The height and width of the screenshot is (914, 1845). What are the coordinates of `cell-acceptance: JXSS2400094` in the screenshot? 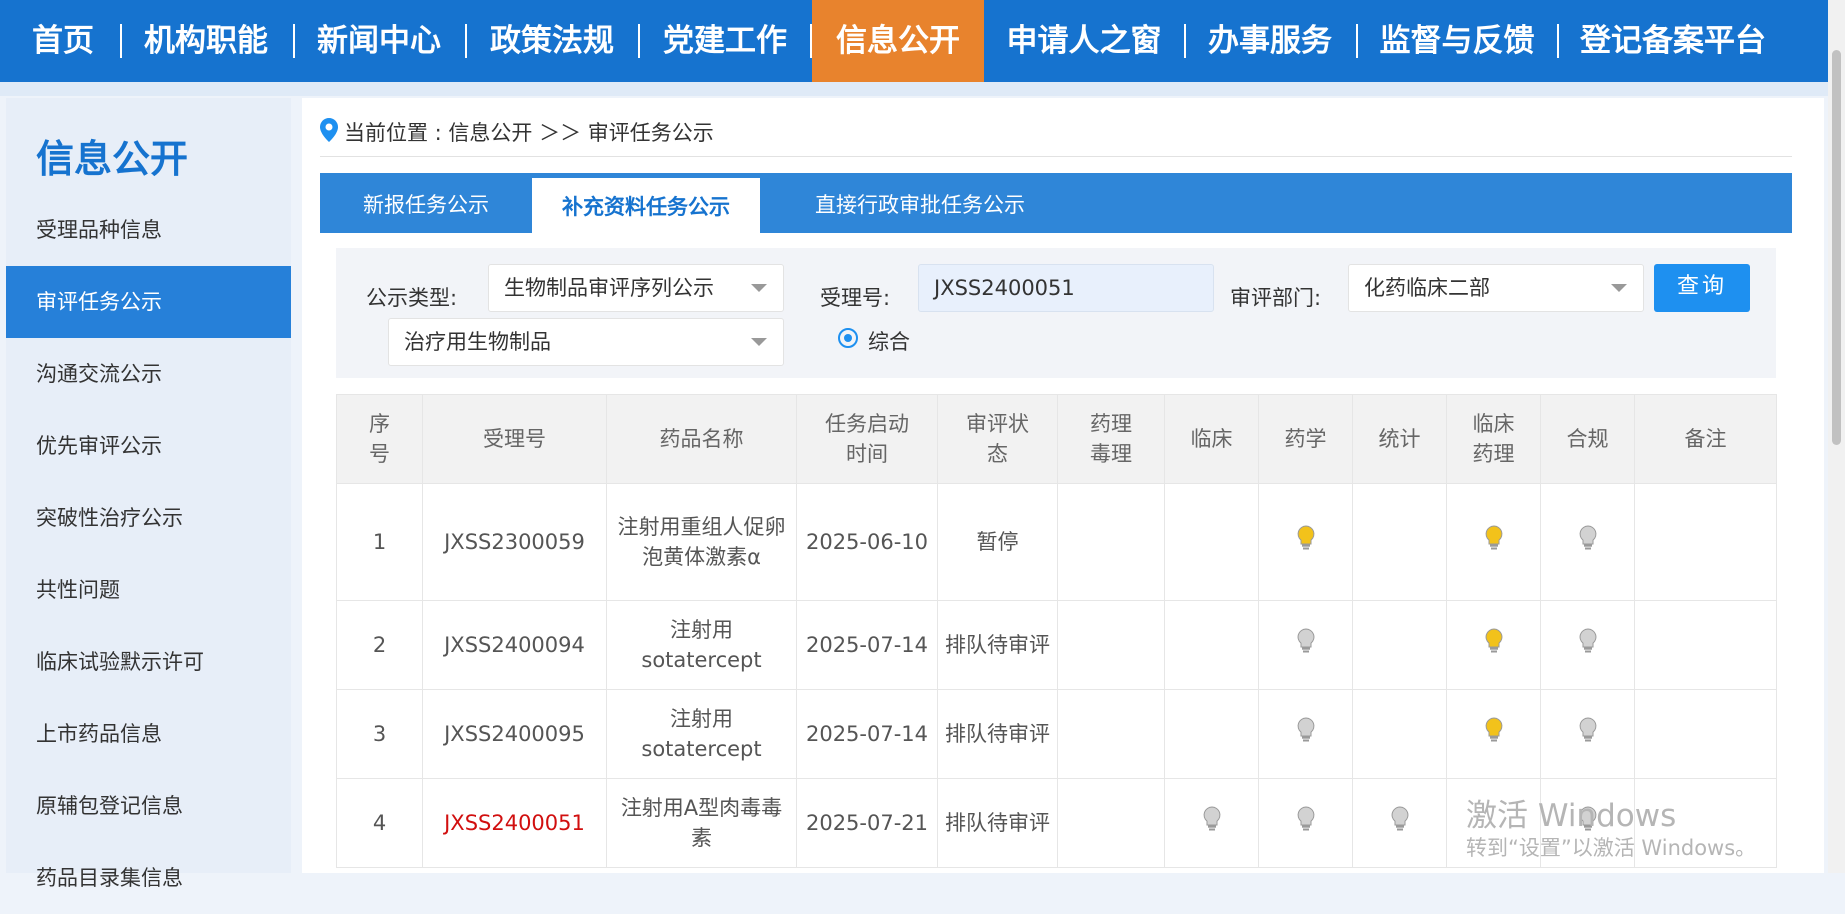 It's located at (514, 645).